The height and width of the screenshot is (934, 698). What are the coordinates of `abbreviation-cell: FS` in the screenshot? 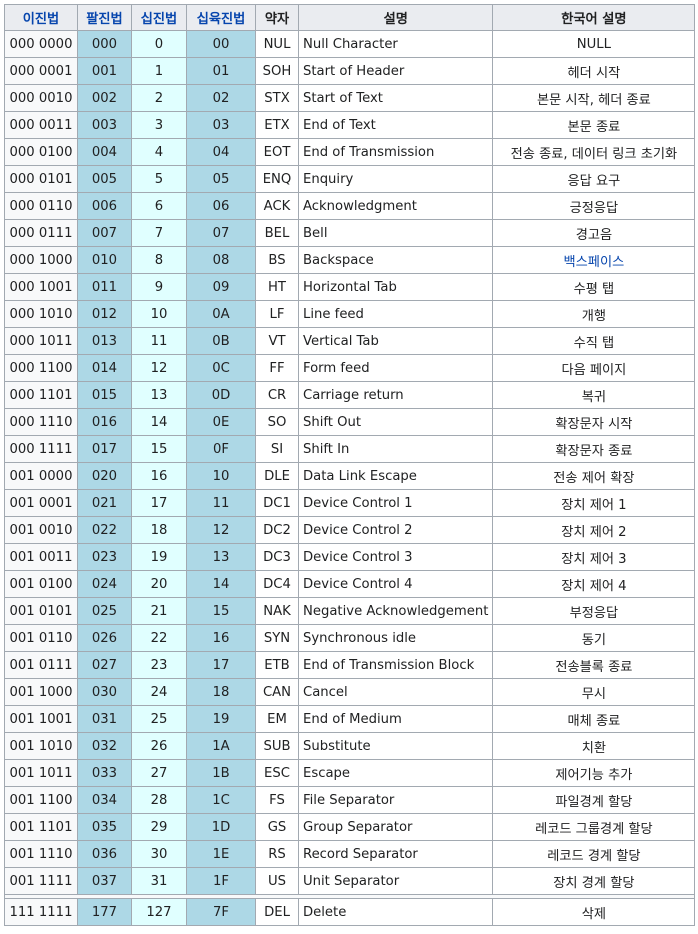 It's located at (277, 800).